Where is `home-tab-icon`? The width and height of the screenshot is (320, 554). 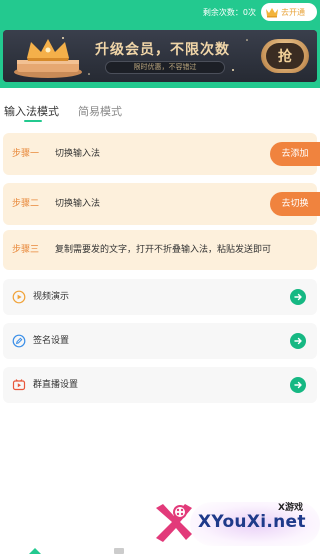
home-tab-icon is located at coordinates (35, 549).